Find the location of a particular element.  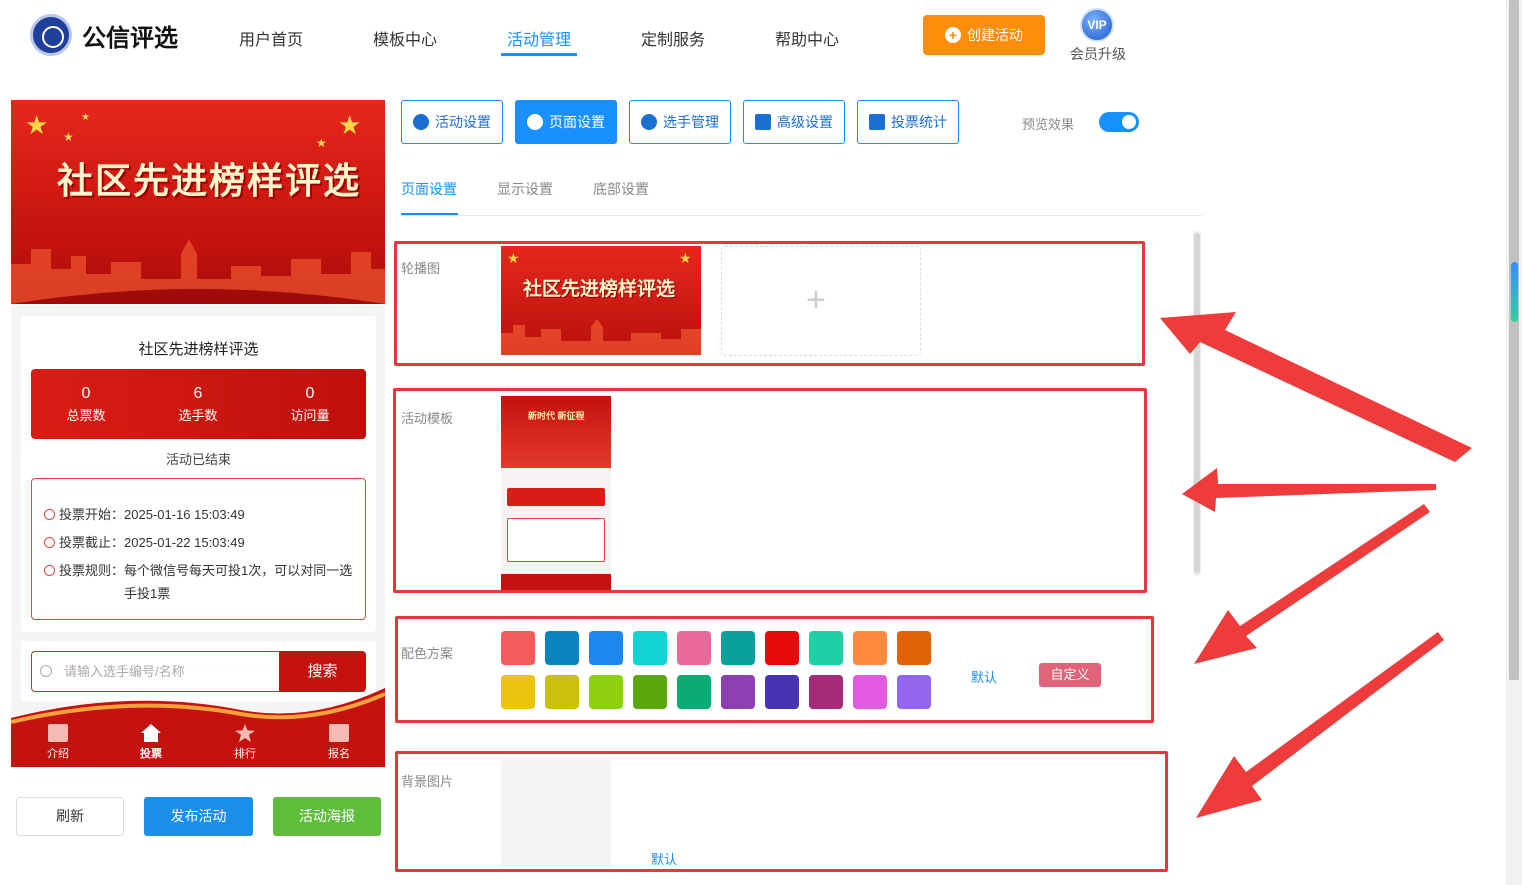

activity-title: 社区先进榜样评选 is located at coordinates (198, 349).